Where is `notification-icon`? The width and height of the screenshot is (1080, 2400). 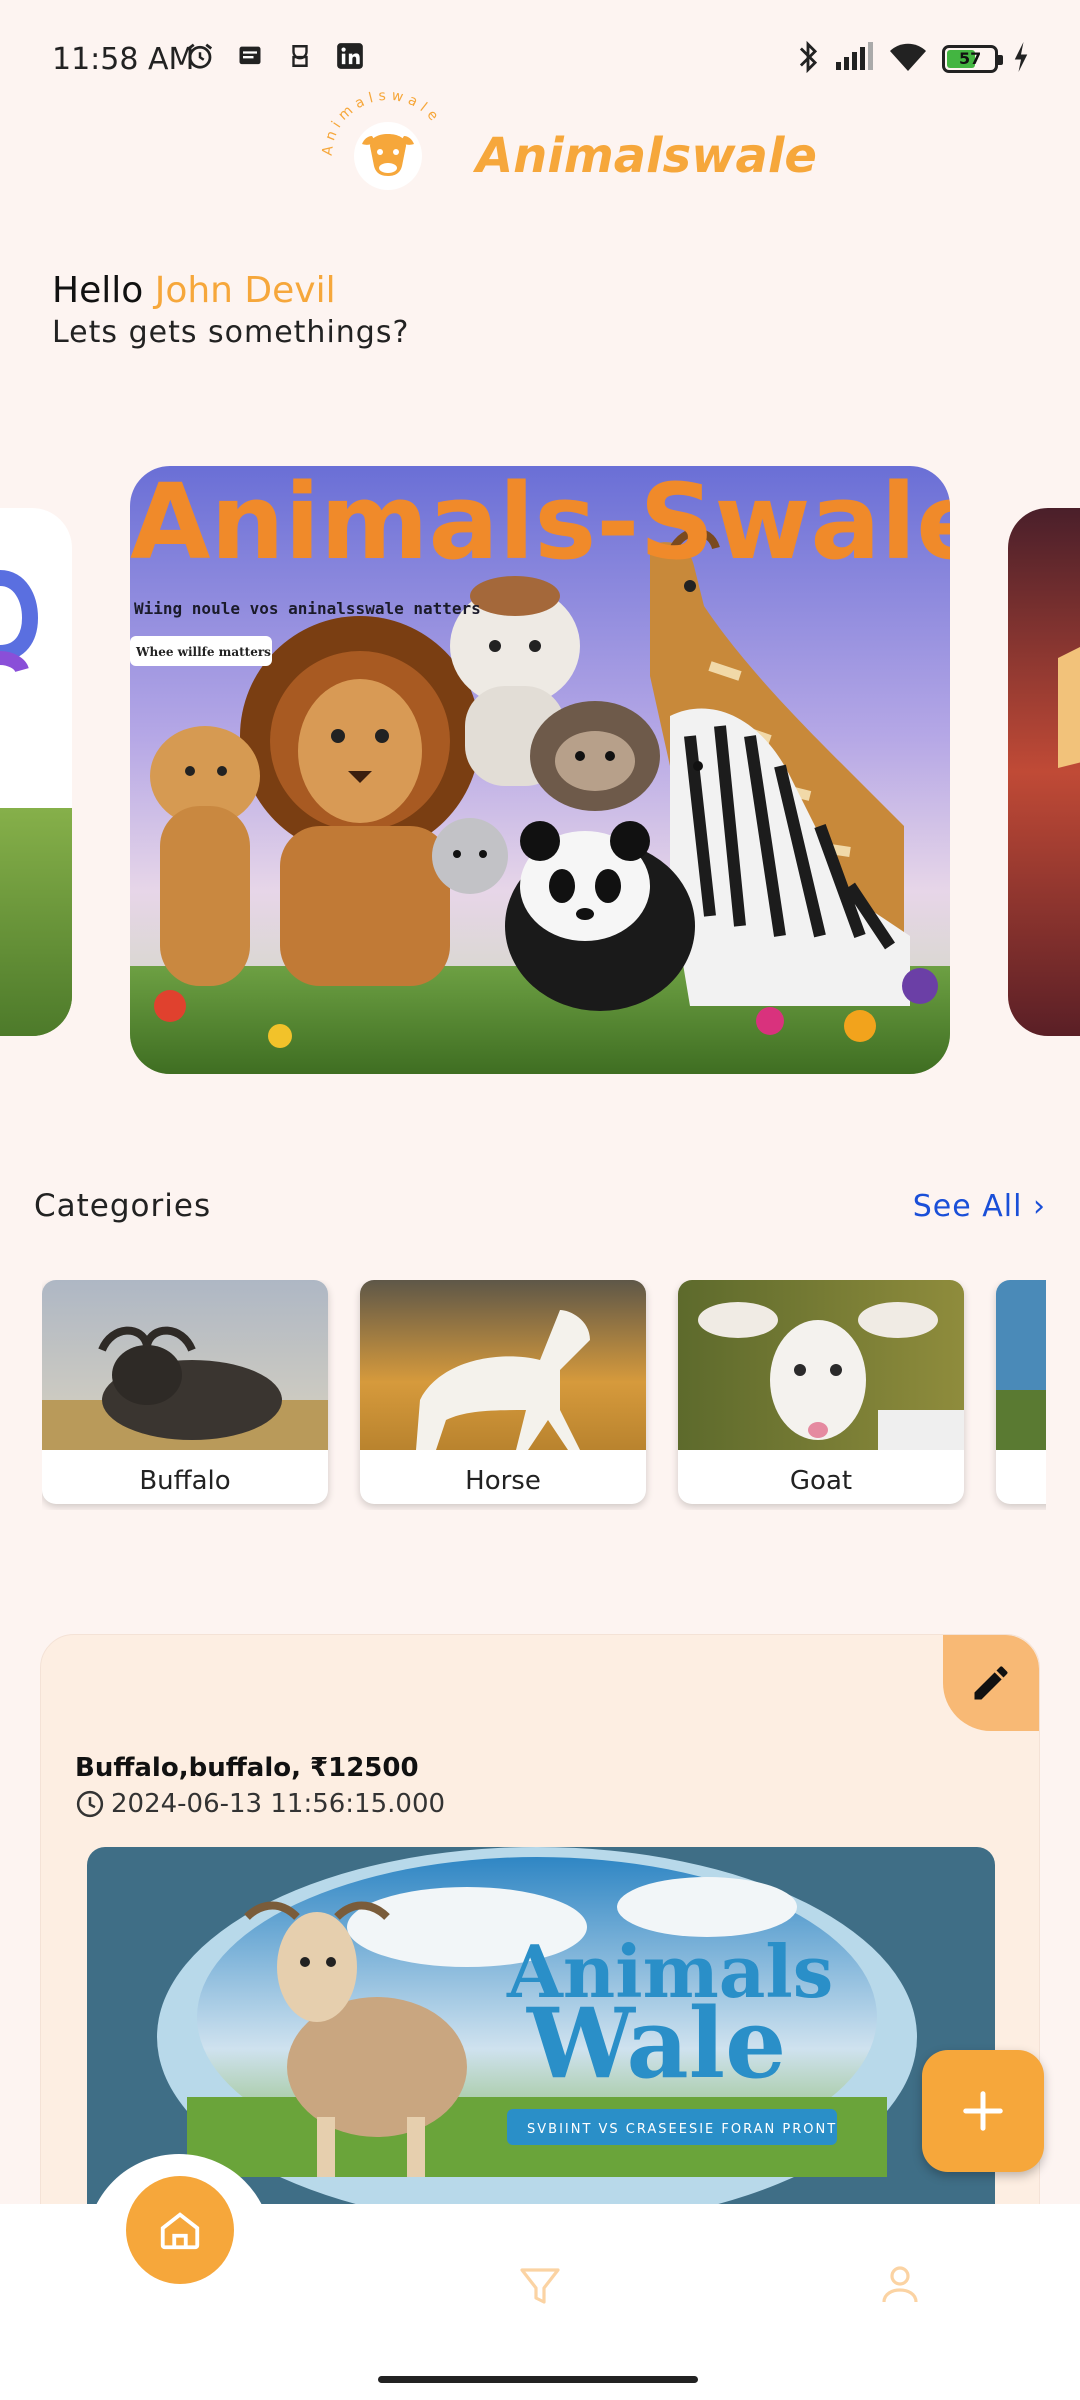
notification-icon is located at coordinates (300, 56).